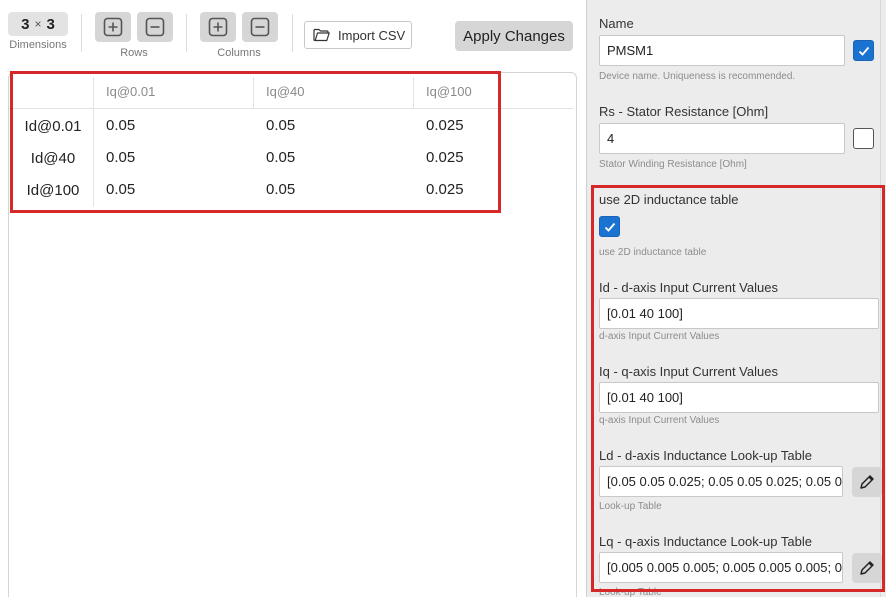  I want to click on name-hint: Device name. Uniqueness is recommended., so click(697, 76).